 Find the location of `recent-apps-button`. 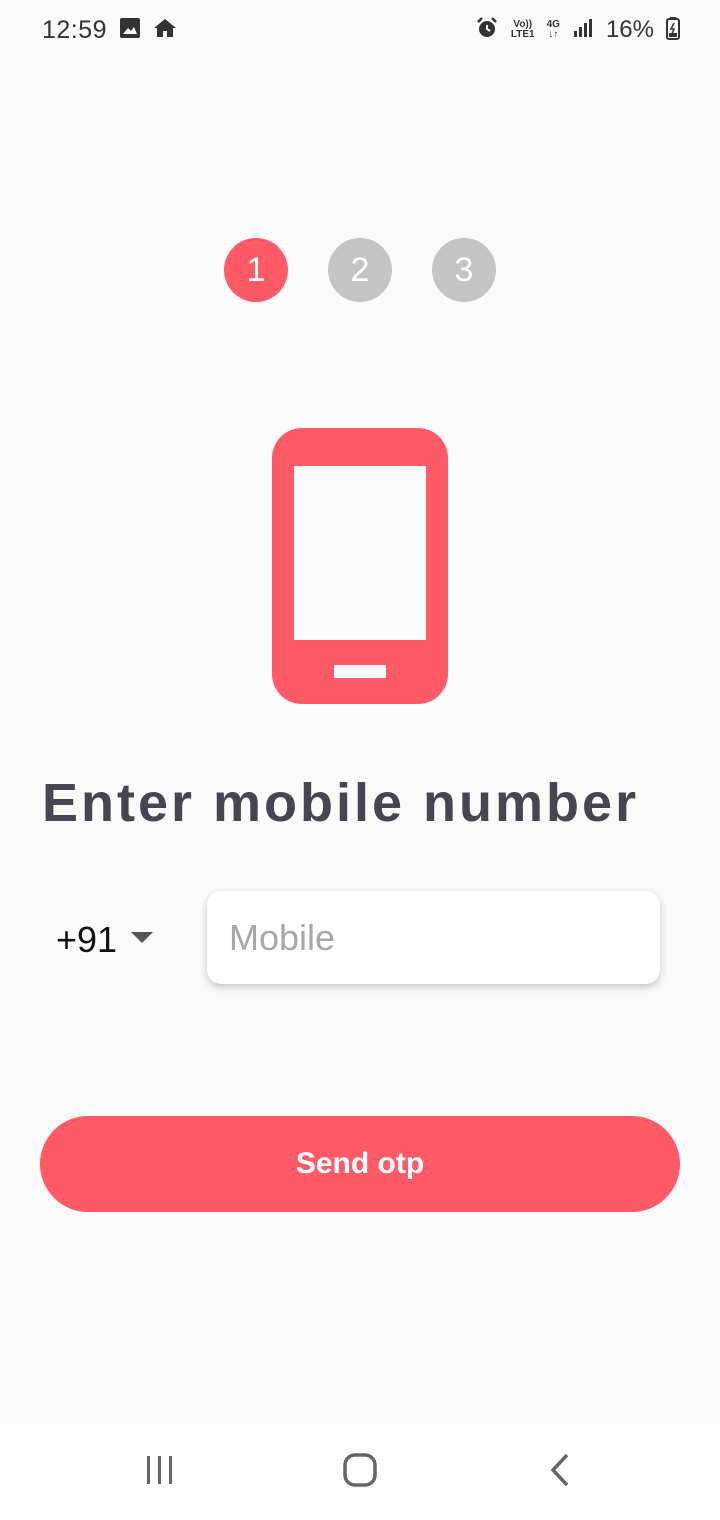

recent-apps-button is located at coordinates (160, 1472).